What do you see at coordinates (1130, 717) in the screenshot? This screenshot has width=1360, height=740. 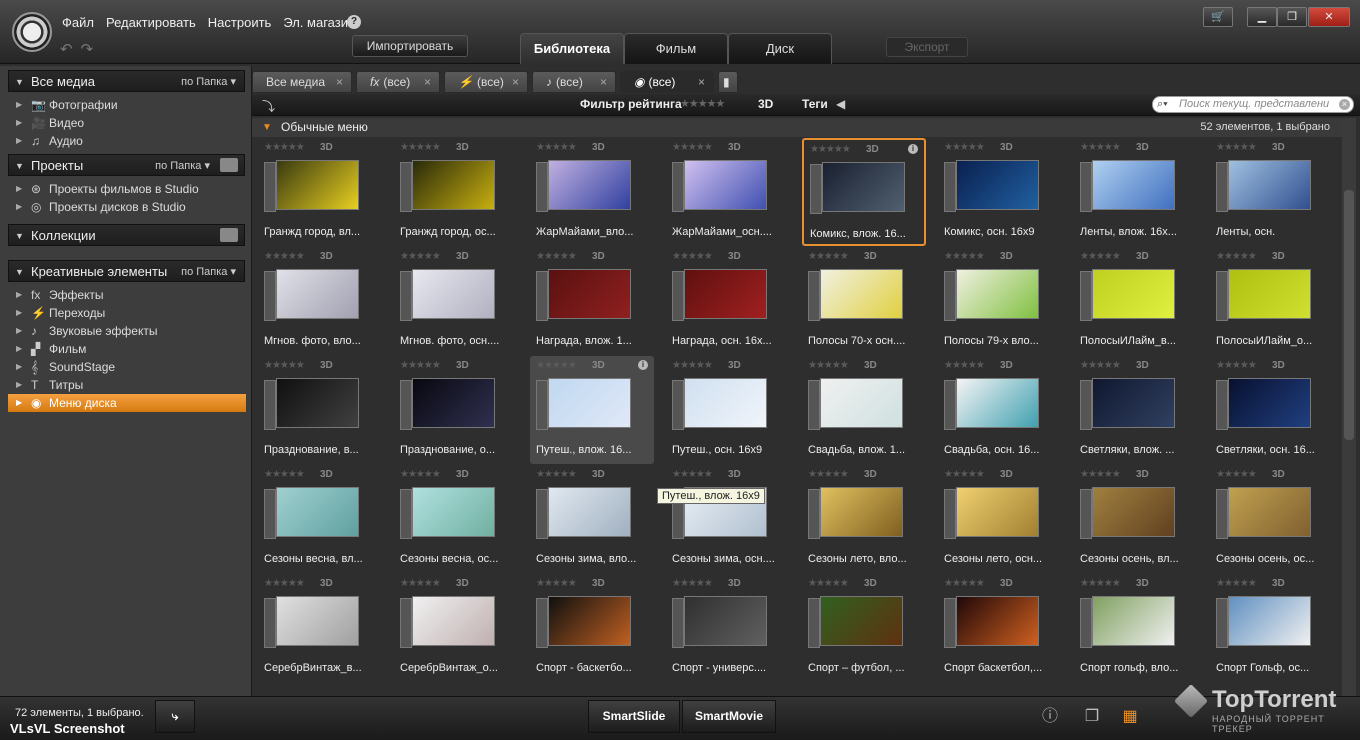 I see `grid-view-icon: ▦` at bounding box center [1130, 717].